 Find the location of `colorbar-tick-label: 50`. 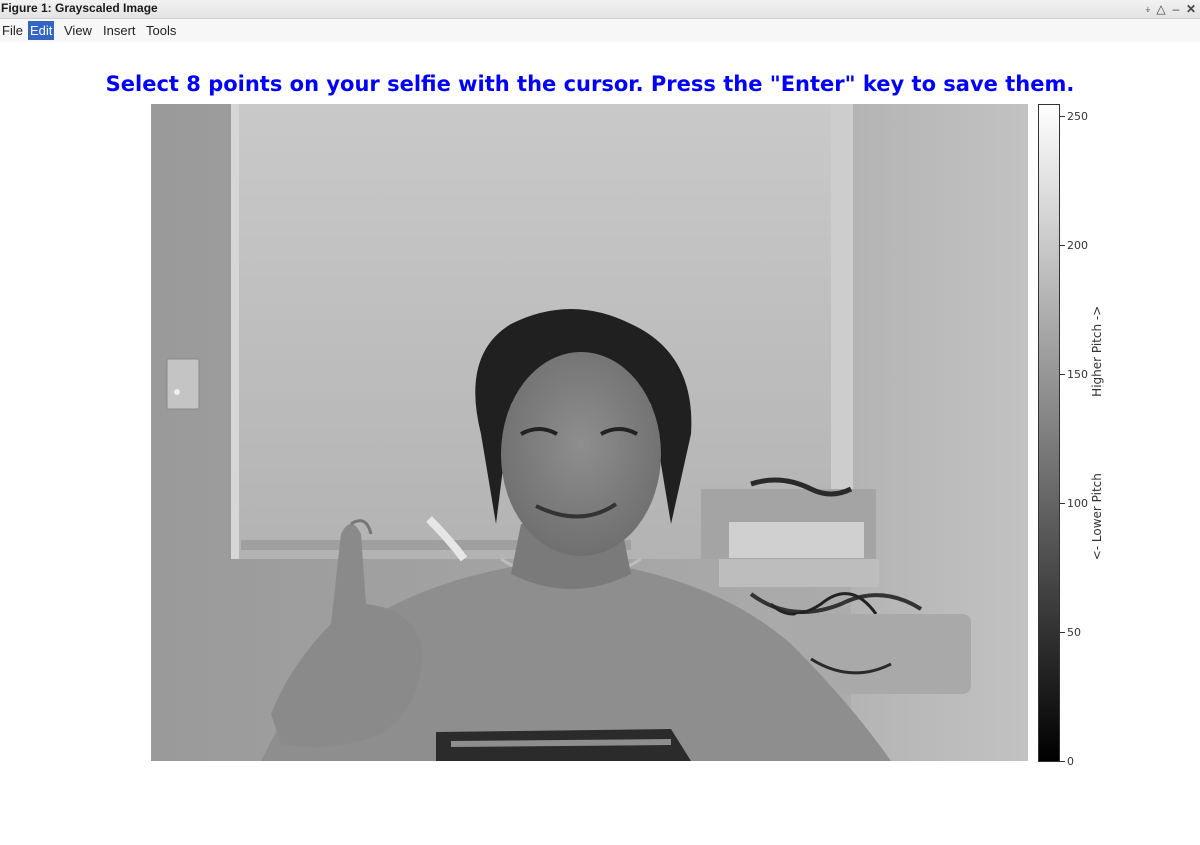

colorbar-tick-label: 50 is located at coordinates (1074, 632).